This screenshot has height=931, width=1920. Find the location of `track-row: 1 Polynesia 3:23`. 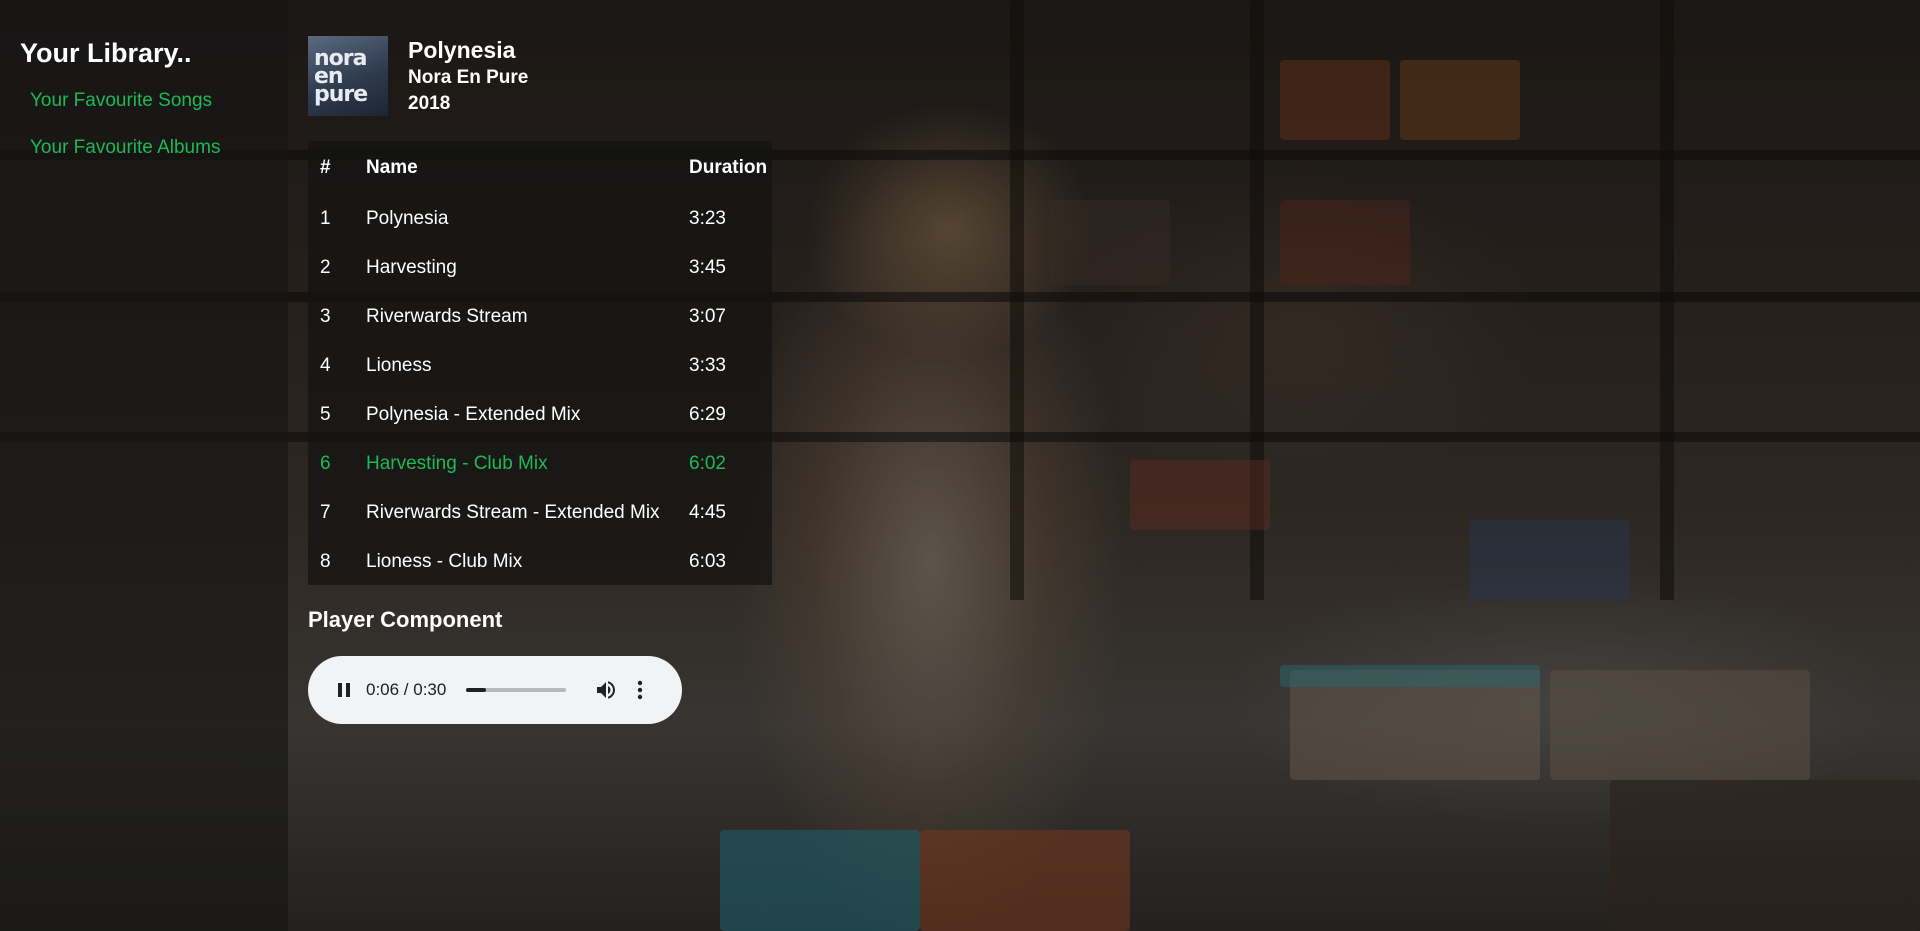

track-row: 1 Polynesia 3:23 is located at coordinates (540, 218).